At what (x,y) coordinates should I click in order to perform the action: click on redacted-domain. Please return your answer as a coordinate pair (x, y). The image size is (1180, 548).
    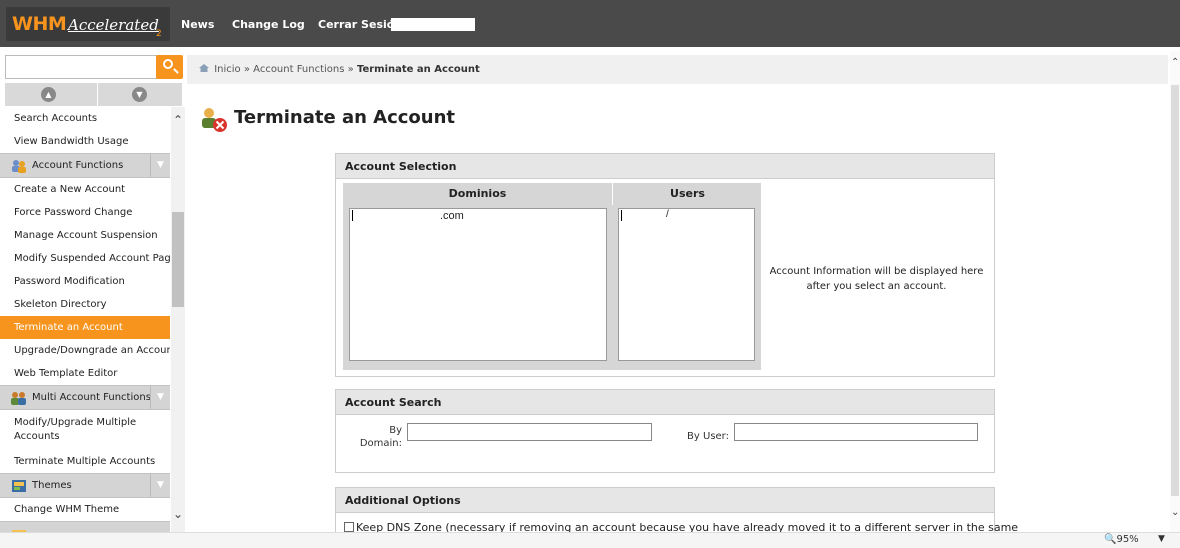
    Looking at the image, I should click on (395, 215).